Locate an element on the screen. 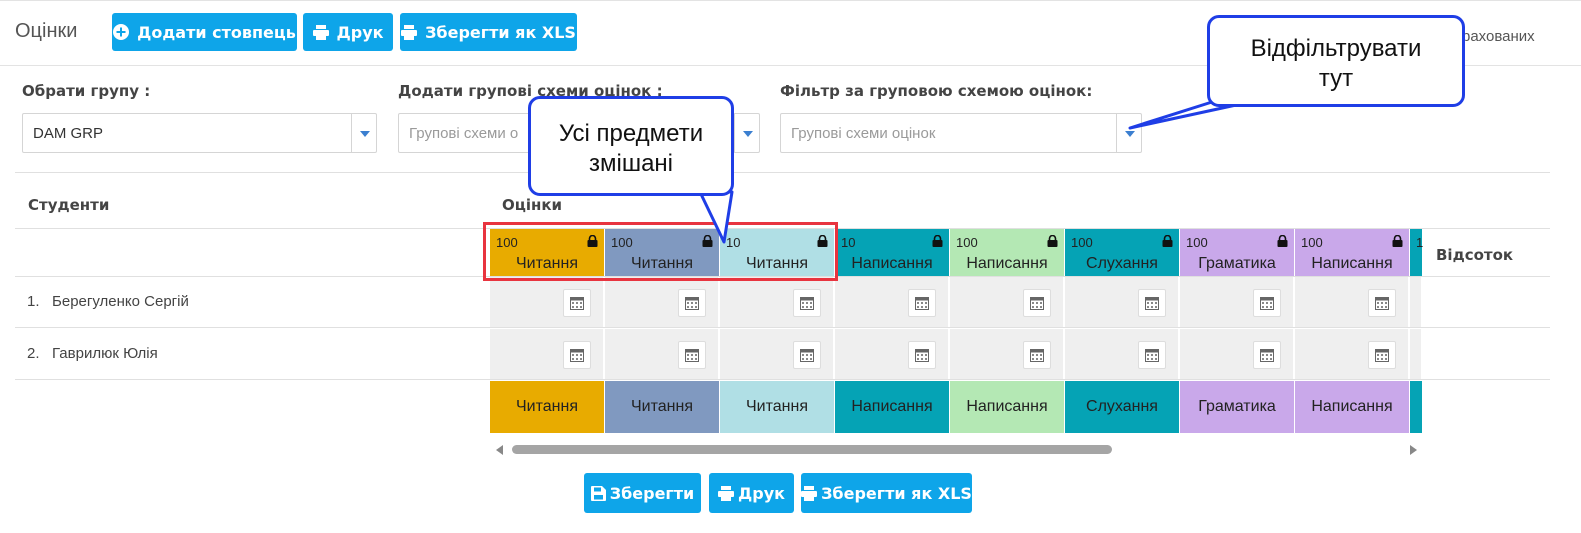 The image size is (1581, 533). callout-mixed-text: Усі предмети змішані is located at coordinates (631, 148).